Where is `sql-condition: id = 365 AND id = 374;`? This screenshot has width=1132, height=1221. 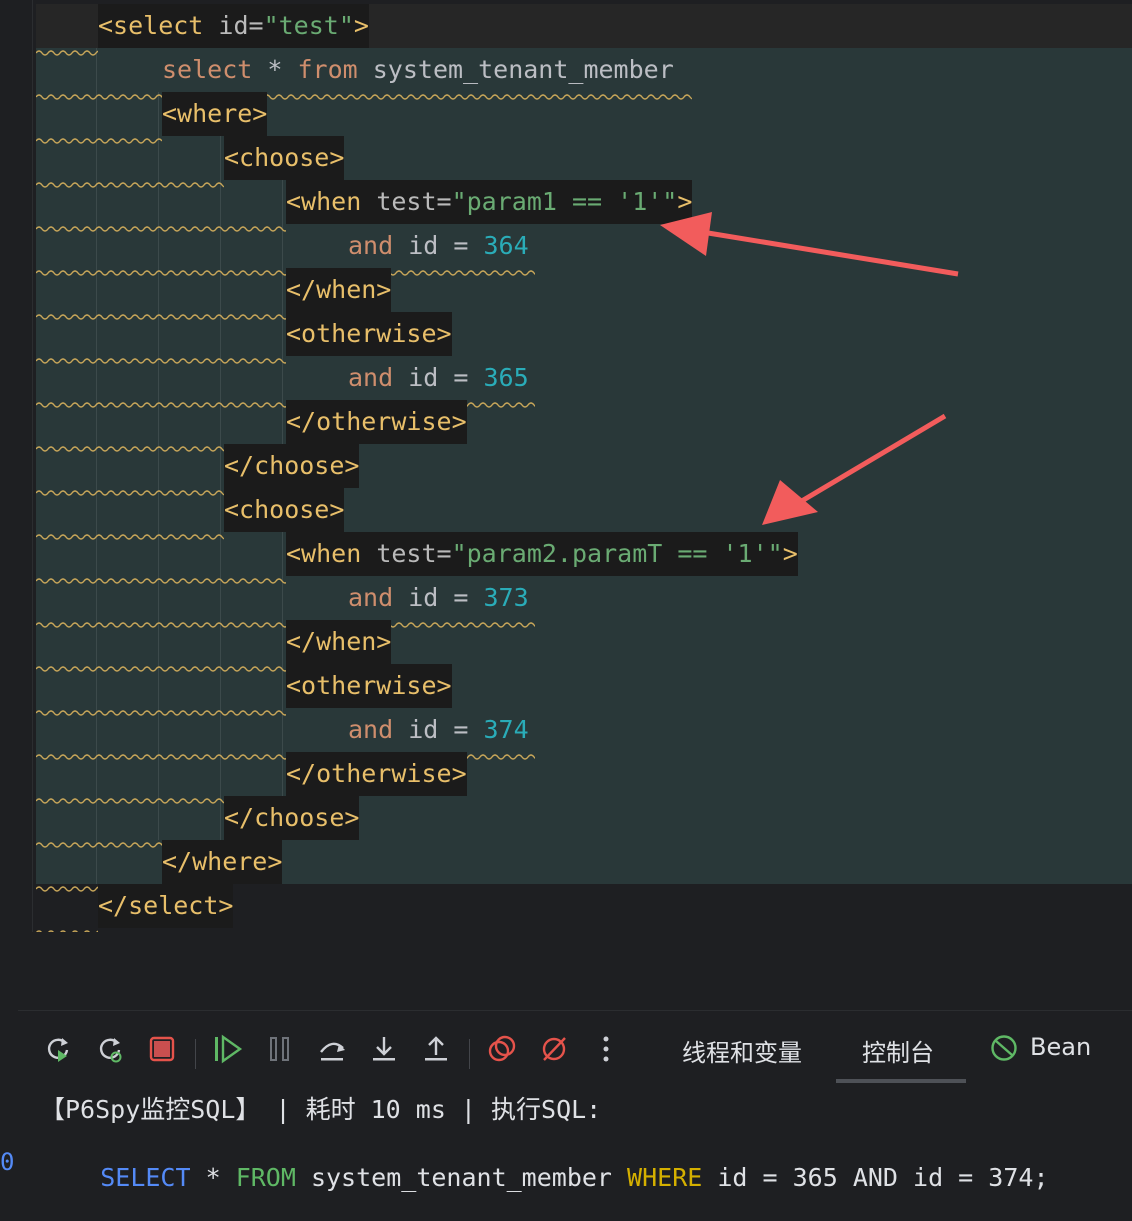 sql-condition: id = 365 AND id = 374; is located at coordinates (875, 1177).